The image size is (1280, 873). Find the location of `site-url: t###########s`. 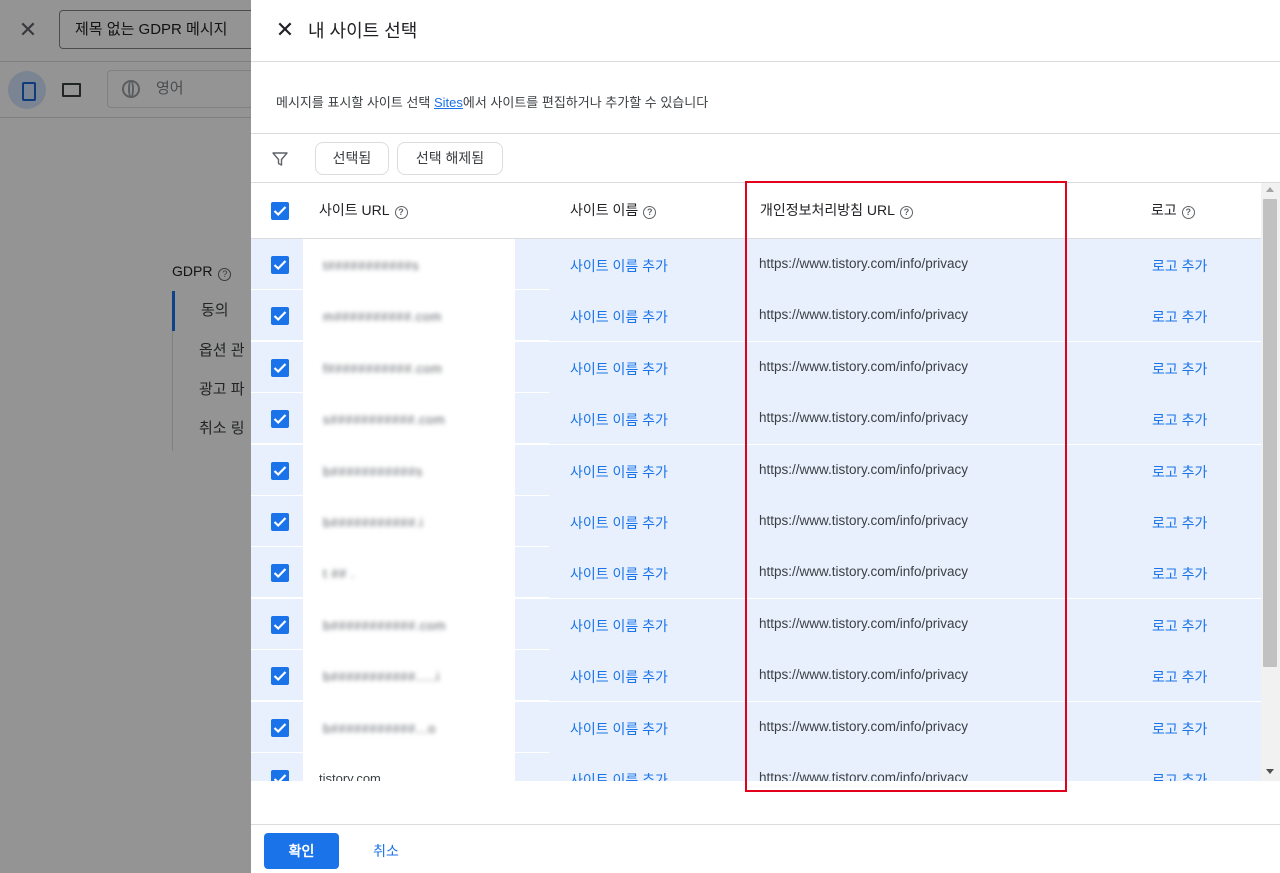

site-url: t###########s is located at coordinates (371, 265).